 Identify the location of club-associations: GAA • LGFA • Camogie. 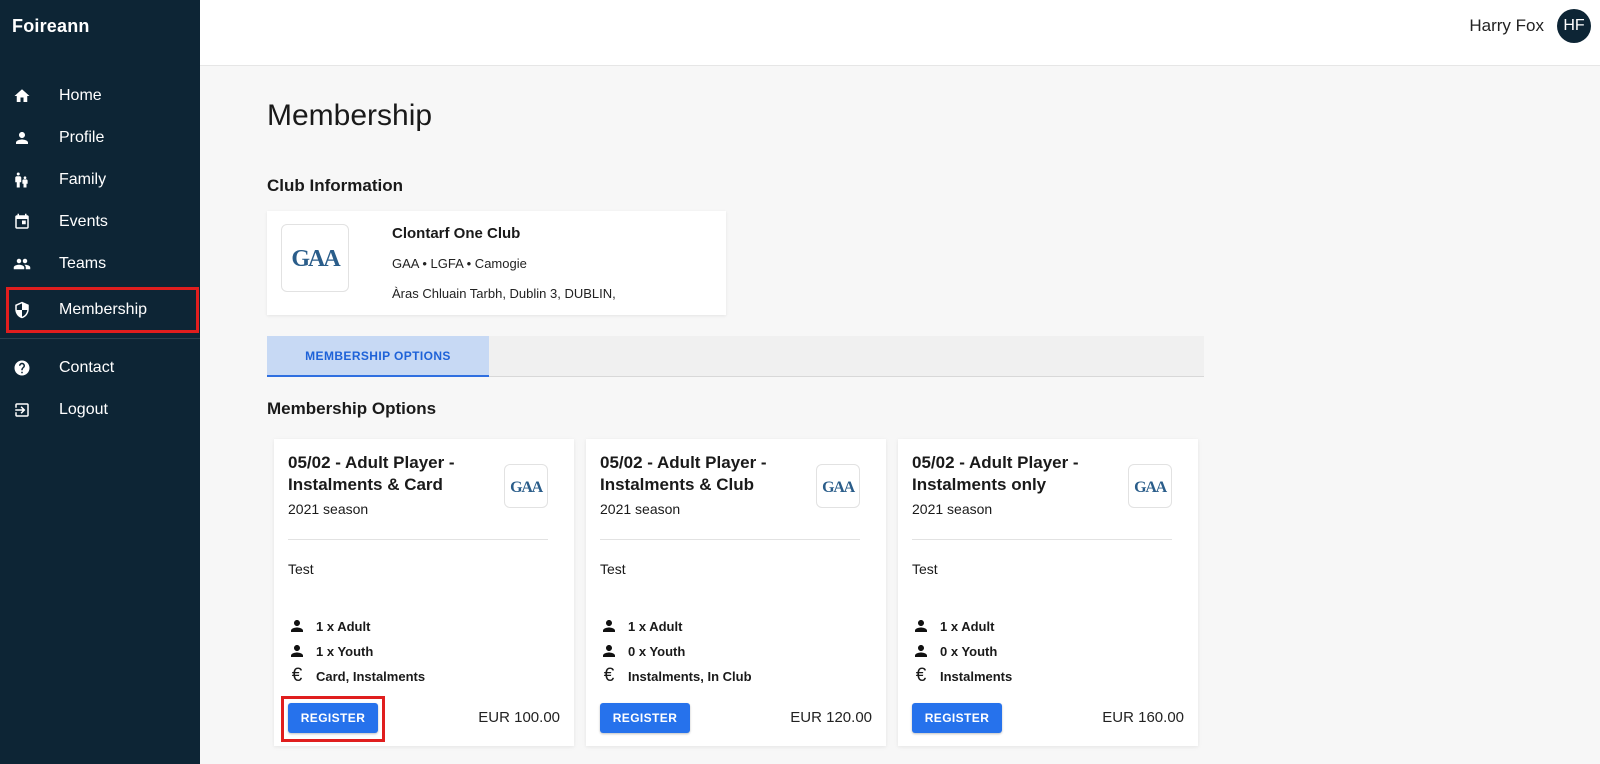
(459, 263).